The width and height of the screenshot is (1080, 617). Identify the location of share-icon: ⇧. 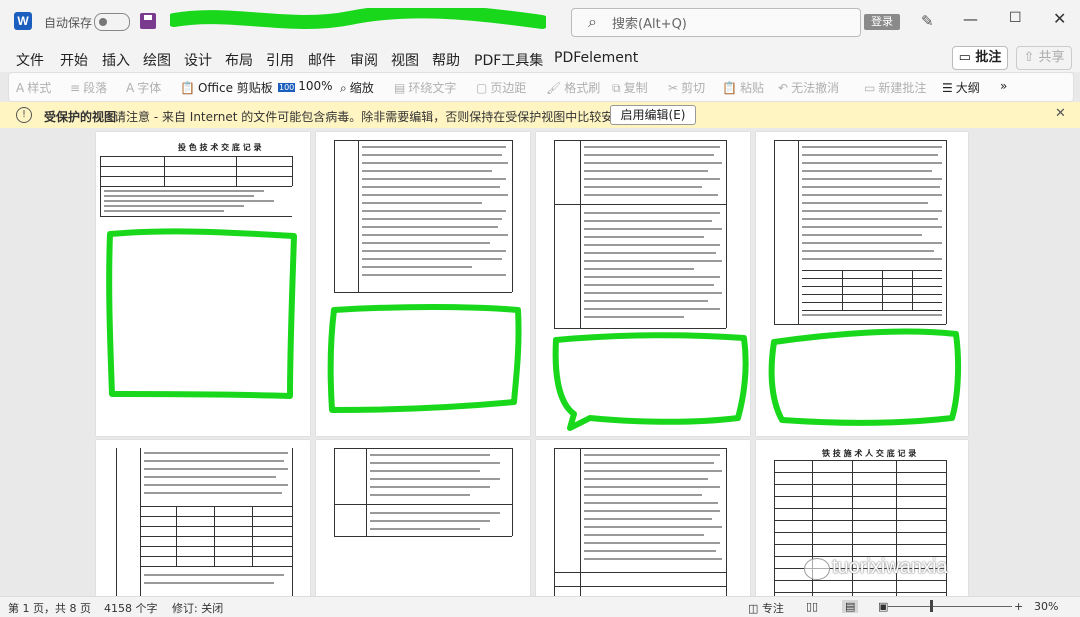
(1031, 57).